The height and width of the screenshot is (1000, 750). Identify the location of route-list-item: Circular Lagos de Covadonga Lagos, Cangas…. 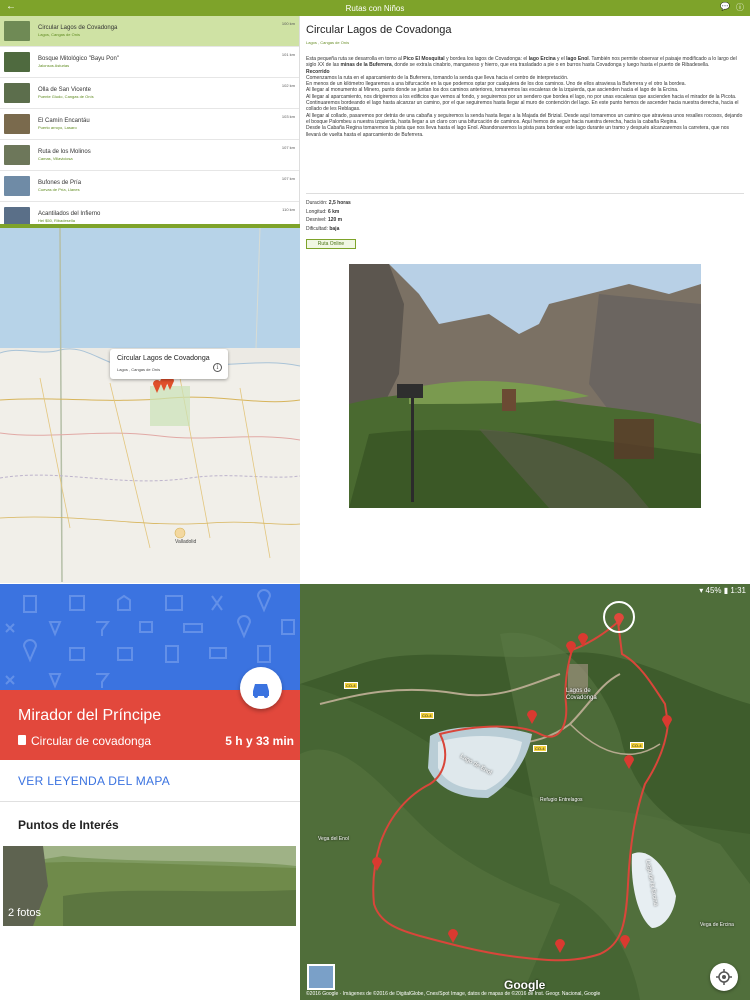
(149, 31).